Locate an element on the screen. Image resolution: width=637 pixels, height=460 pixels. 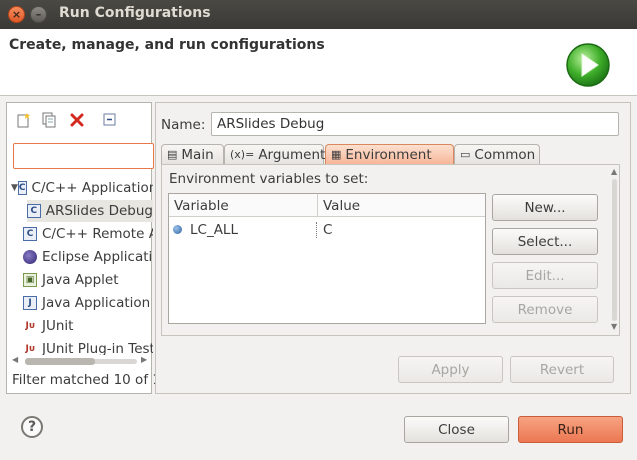
help-icon: ? is located at coordinates (32, 427).